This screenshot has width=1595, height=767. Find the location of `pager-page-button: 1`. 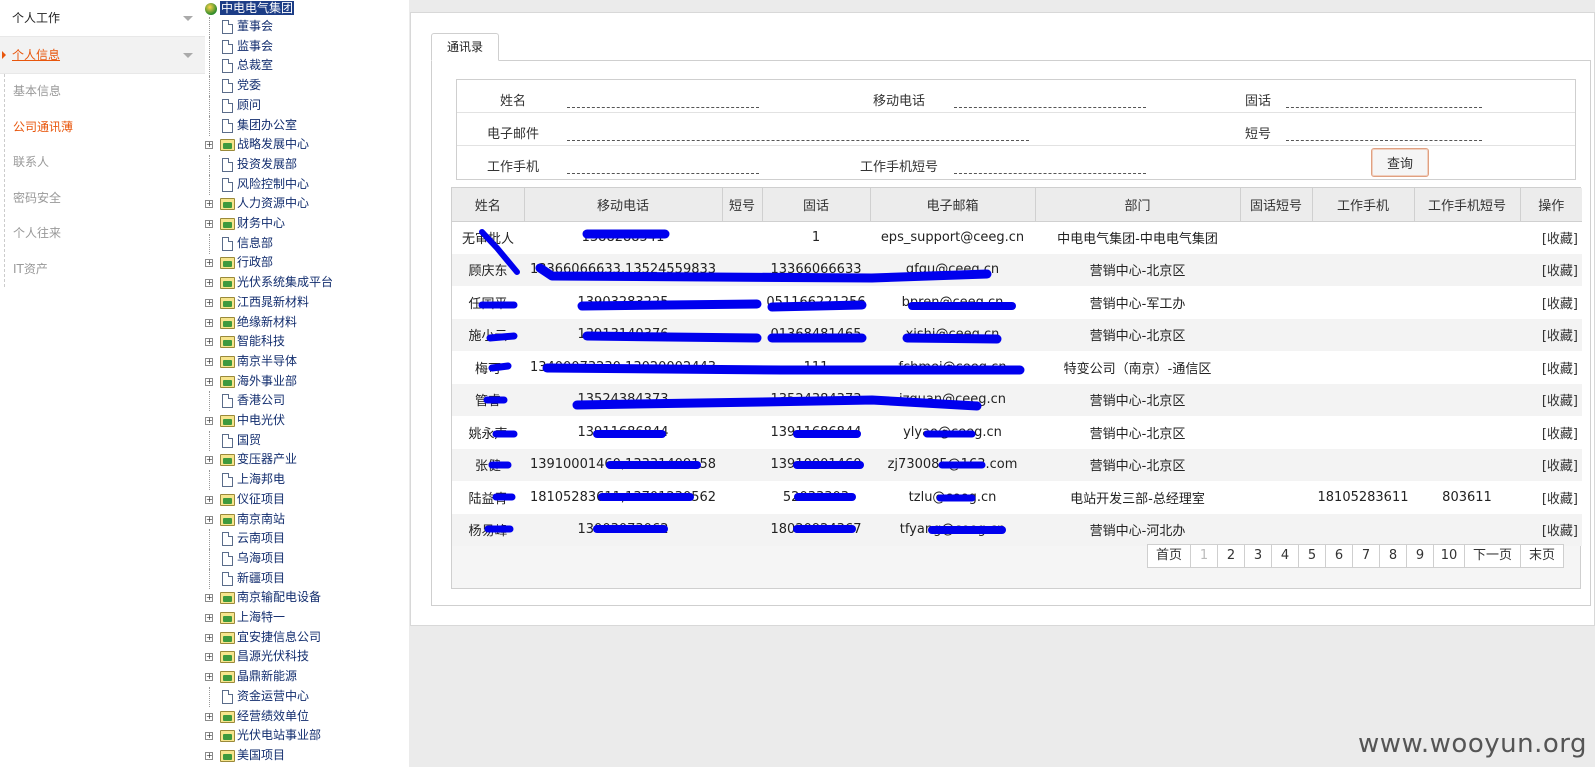

pager-page-button: 1 is located at coordinates (1203, 556).